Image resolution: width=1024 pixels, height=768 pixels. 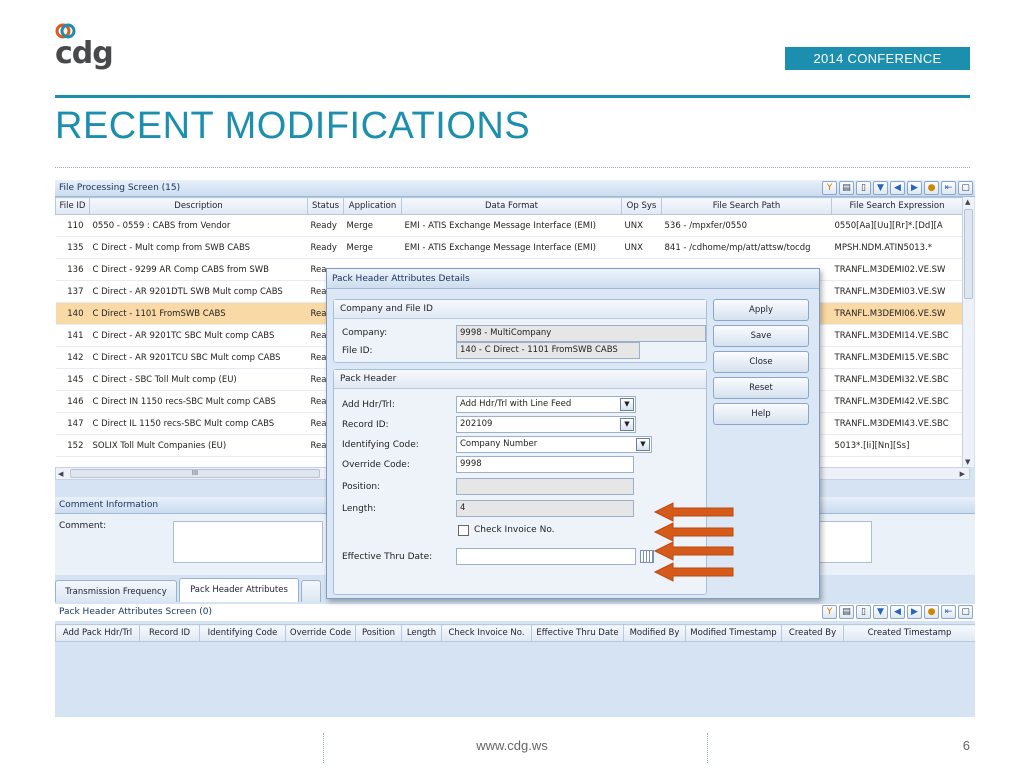 What do you see at coordinates (962, 474) in the screenshot?
I see `scroll-right-icon: ▶` at bounding box center [962, 474].